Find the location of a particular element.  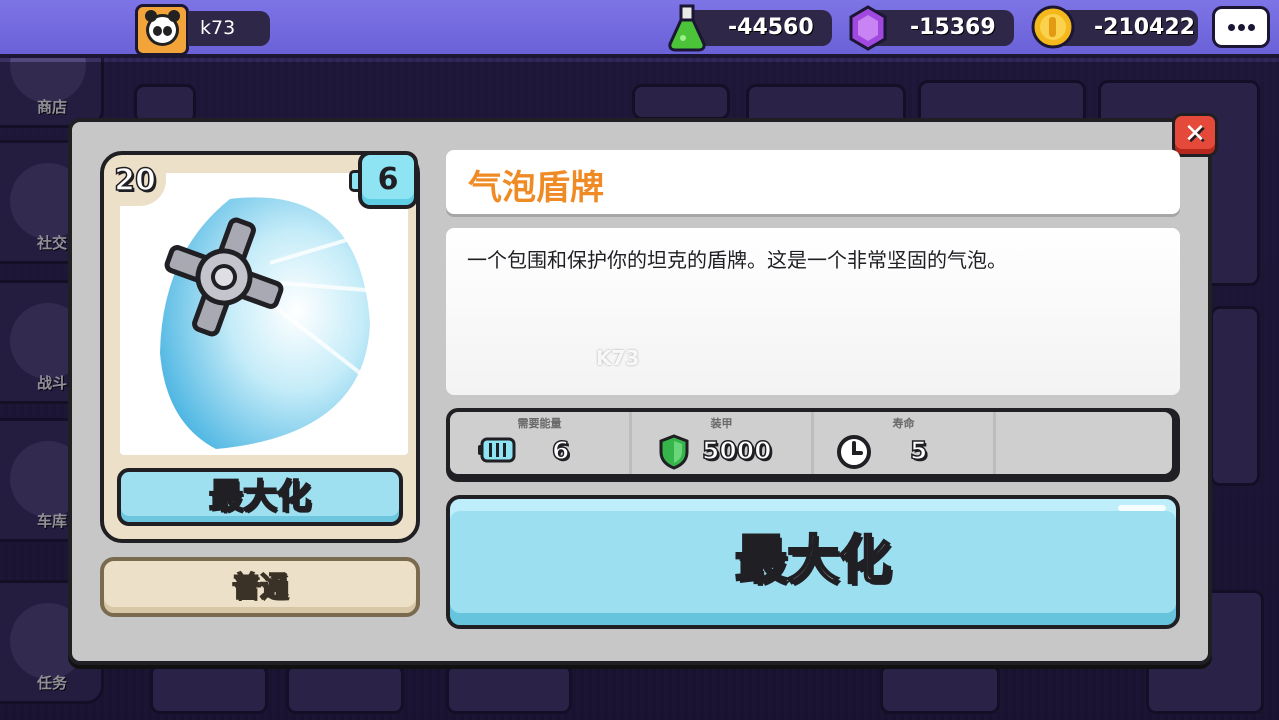

stat-value: 5 is located at coordinates (918, 450).